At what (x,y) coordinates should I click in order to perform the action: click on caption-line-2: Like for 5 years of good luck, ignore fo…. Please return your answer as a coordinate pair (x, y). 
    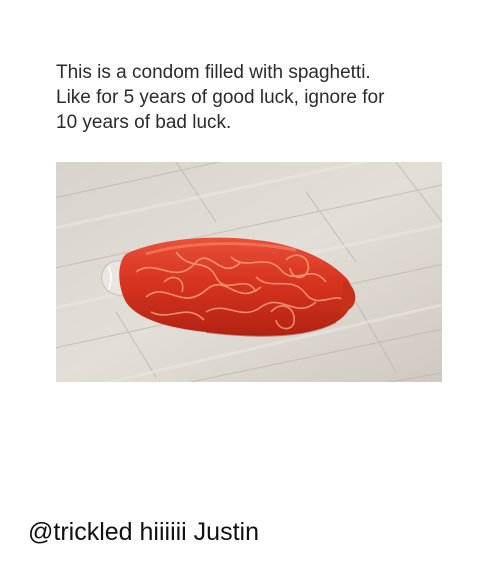
    Looking at the image, I should click on (220, 97).